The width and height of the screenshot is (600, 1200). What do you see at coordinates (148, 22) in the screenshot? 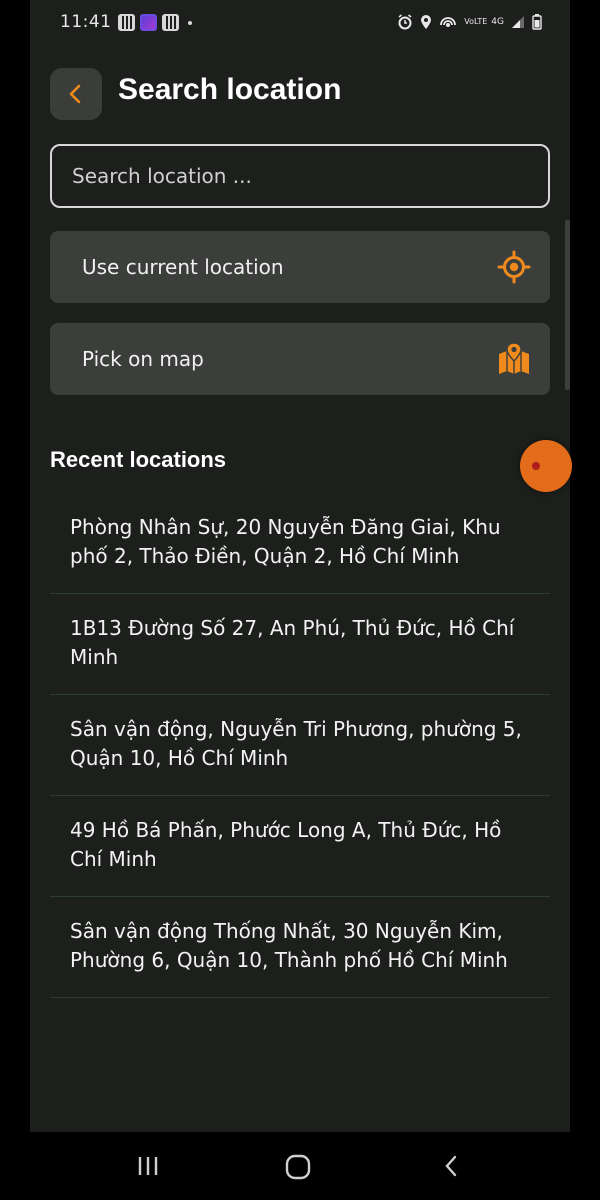
I see `app-icon` at bounding box center [148, 22].